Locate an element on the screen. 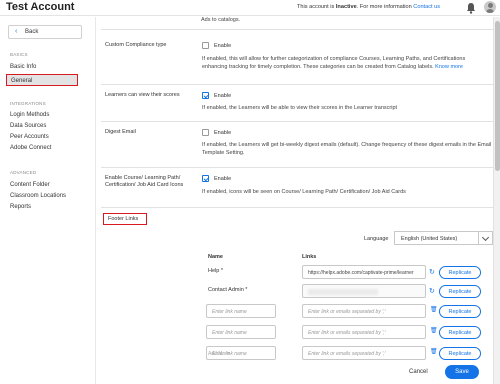 Image resolution: width=500 pixels, height=384 pixels. footer-links-title: Footer Links is located at coordinates (125, 219).